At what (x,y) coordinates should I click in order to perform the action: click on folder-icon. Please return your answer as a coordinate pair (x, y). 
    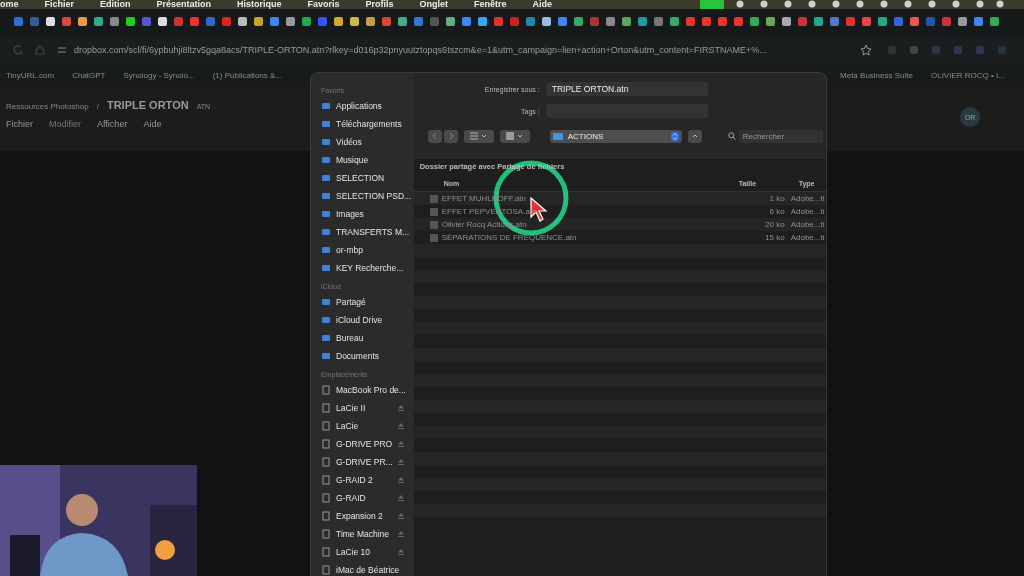
    Looking at the image, I should click on (557, 136).